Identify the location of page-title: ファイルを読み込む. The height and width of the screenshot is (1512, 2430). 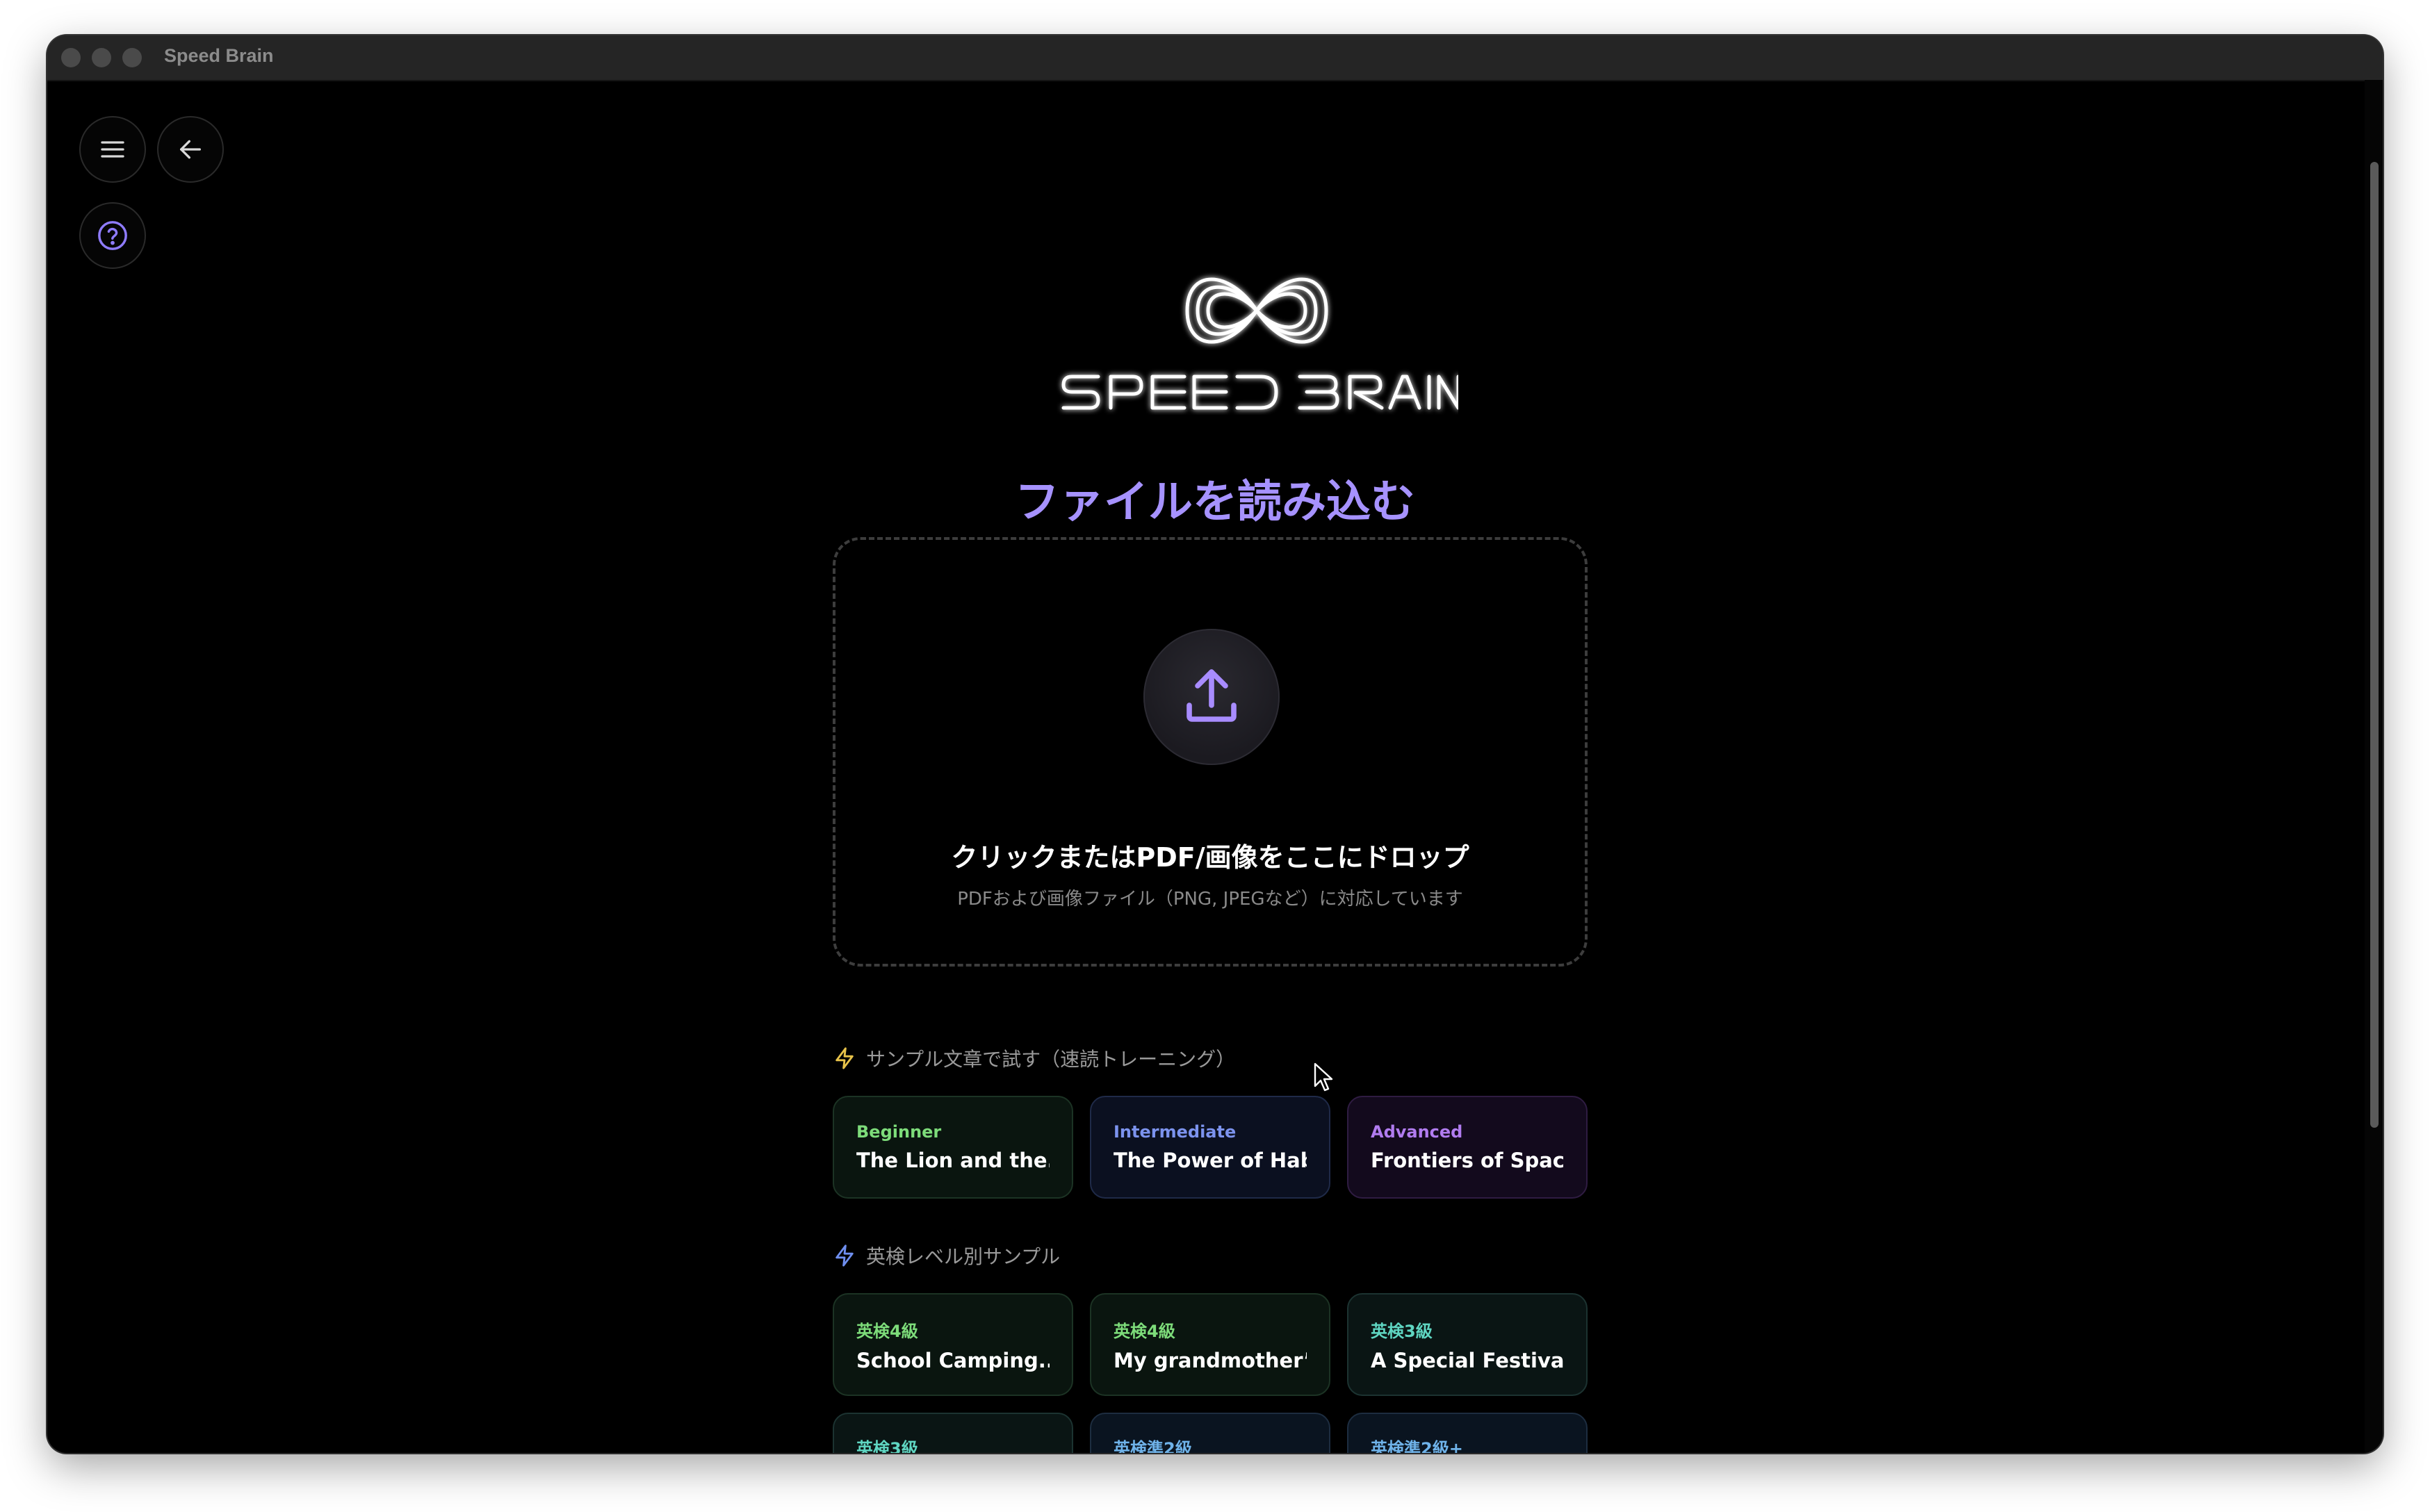
(1215, 502).